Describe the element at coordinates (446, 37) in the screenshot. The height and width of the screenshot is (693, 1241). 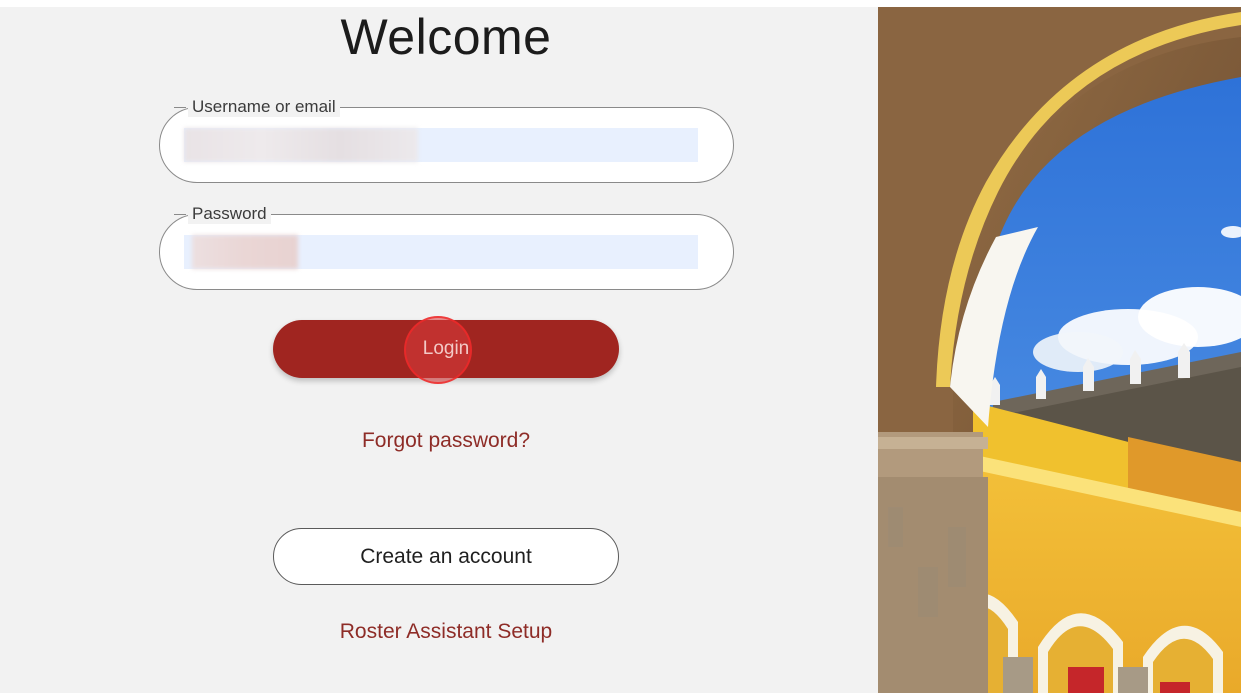
I see `page-title: Welcome` at that location.